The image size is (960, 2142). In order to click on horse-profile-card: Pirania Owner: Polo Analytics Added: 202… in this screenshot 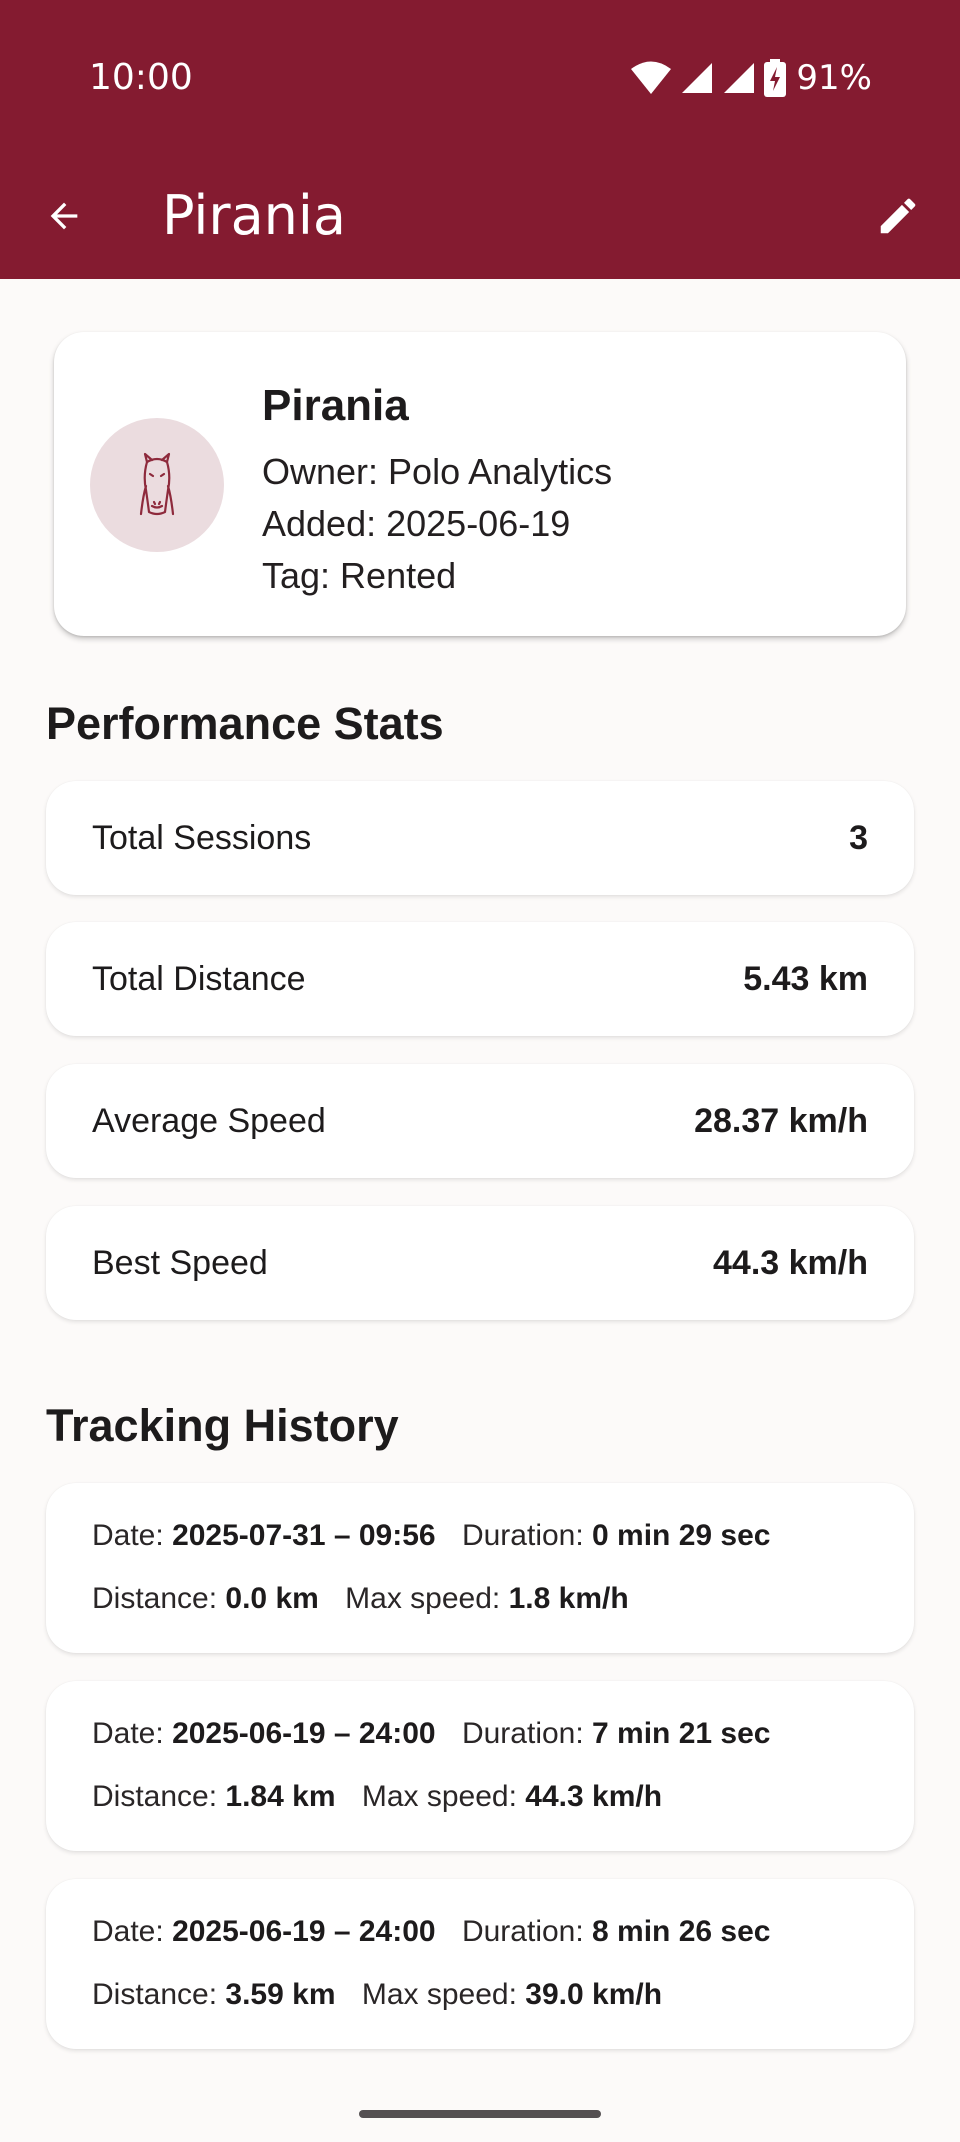, I will do `click(480, 484)`.